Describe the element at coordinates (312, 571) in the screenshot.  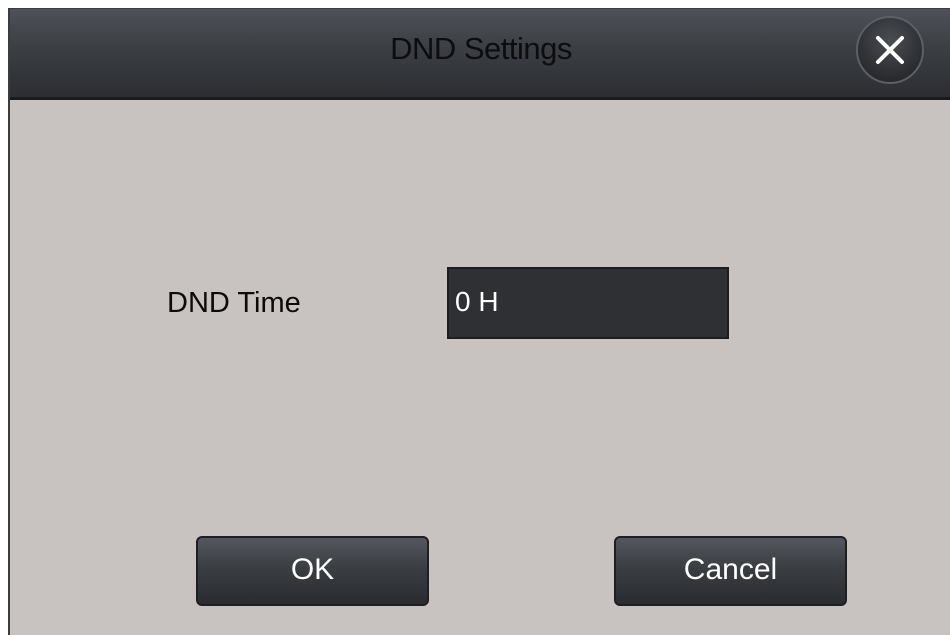
I see `ok-button: OK` at that location.